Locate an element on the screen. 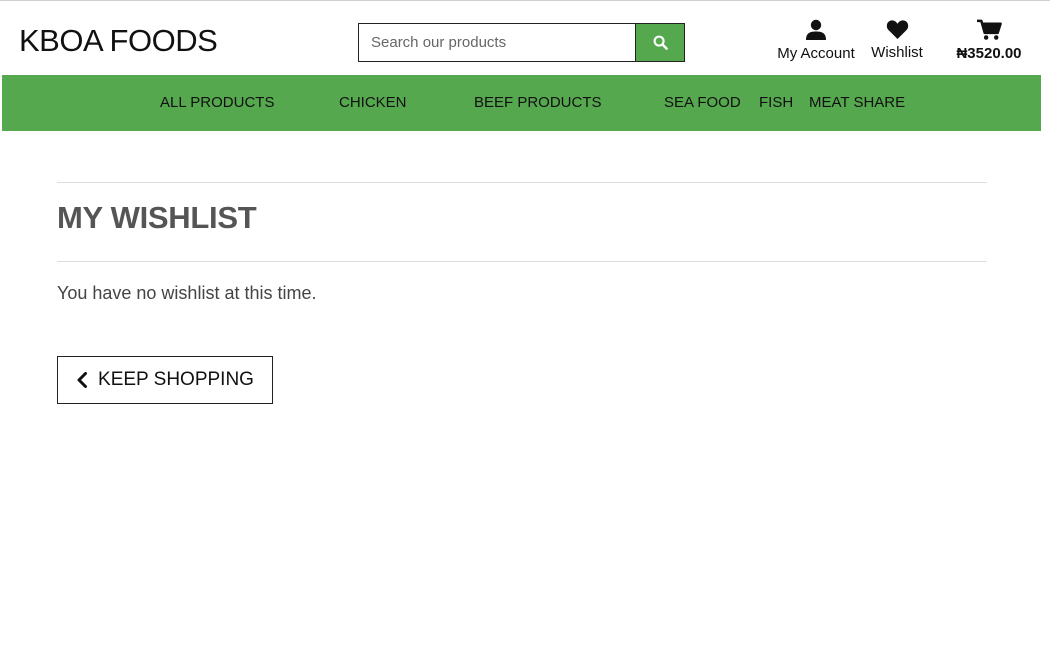 The width and height of the screenshot is (1050, 662). cart-icon is located at coordinates (989, 29).